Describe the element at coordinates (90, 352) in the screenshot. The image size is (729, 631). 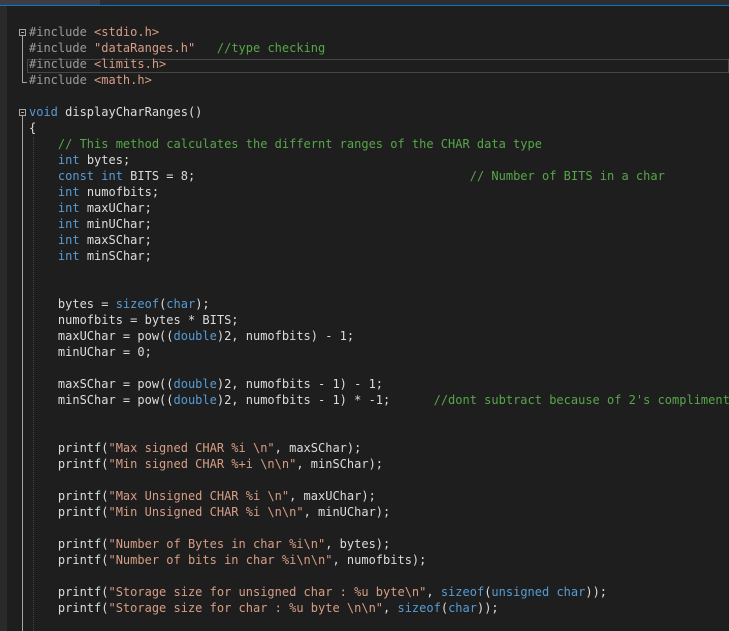
I see `code-token-txt: minUChar = 0;` at that location.